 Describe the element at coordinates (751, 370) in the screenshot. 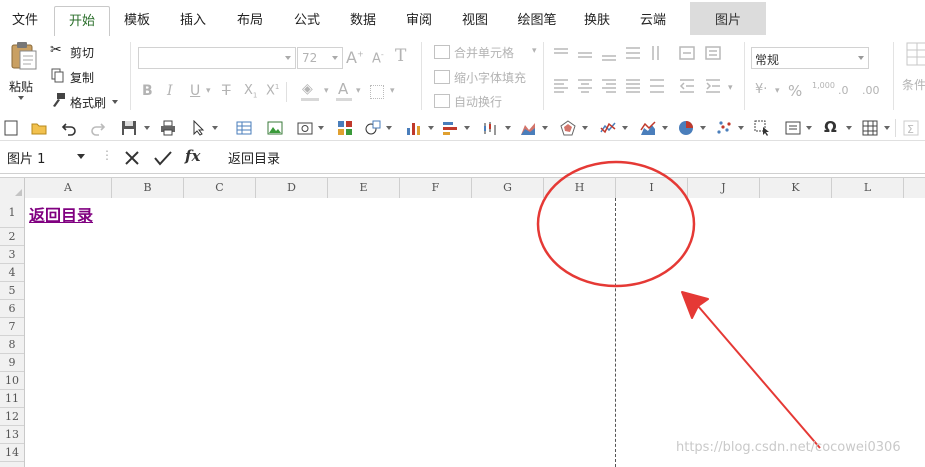

I see `red-arrow-annotation` at that location.